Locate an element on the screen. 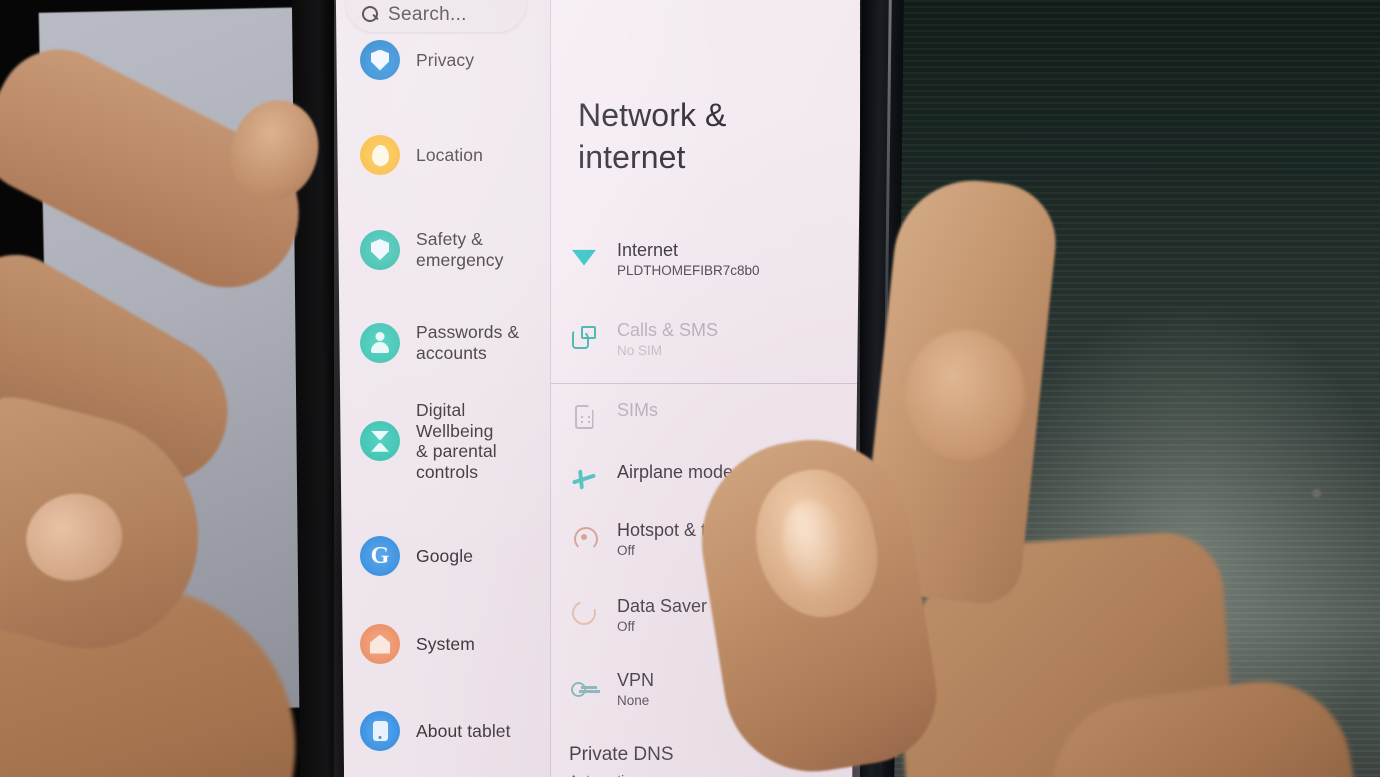  sidebar-item-google: G Google is located at coordinates (442, 556).